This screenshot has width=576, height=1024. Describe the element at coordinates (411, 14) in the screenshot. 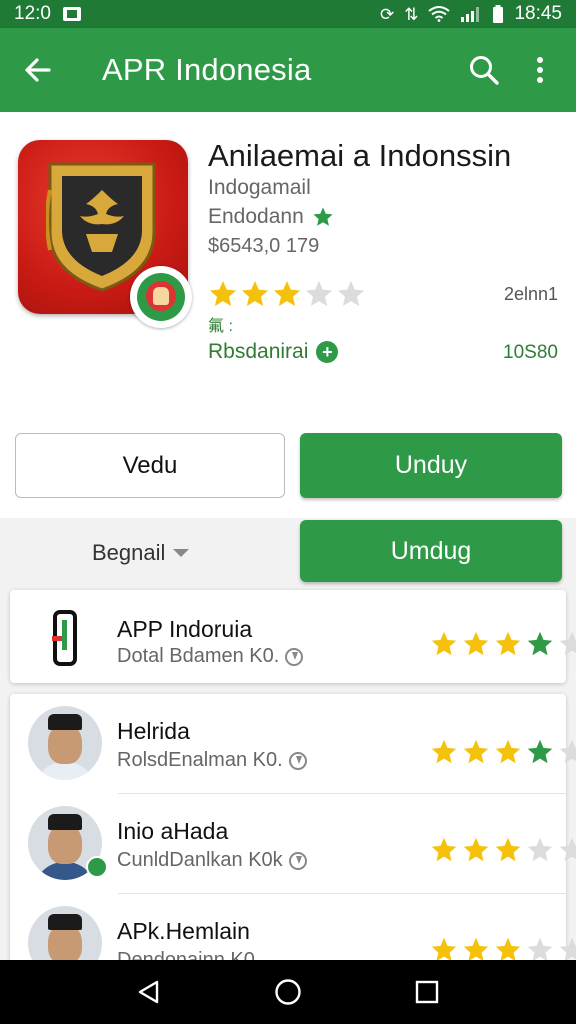

I see `vibrate-icon: ⇅` at that location.